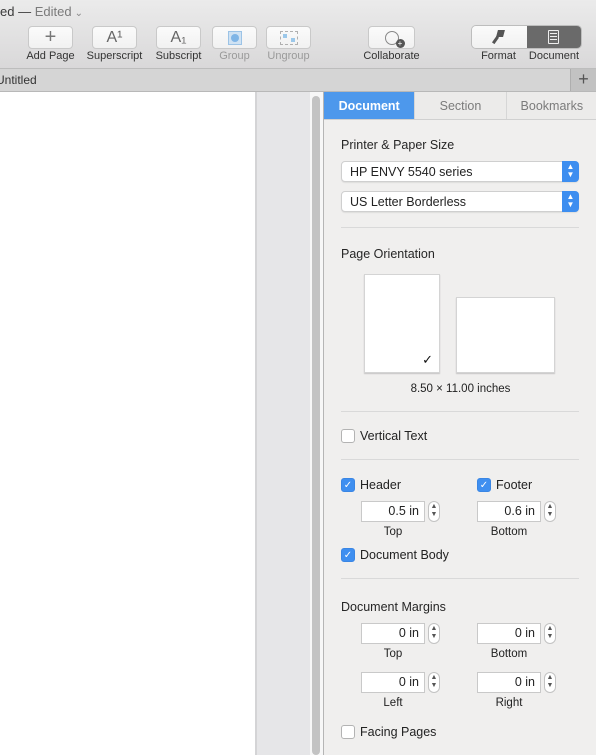 The image size is (596, 755). What do you see at coordinates (514, 485) in the screenshot?
I see `footer-label: Footer` at bounding box center [514, 485].